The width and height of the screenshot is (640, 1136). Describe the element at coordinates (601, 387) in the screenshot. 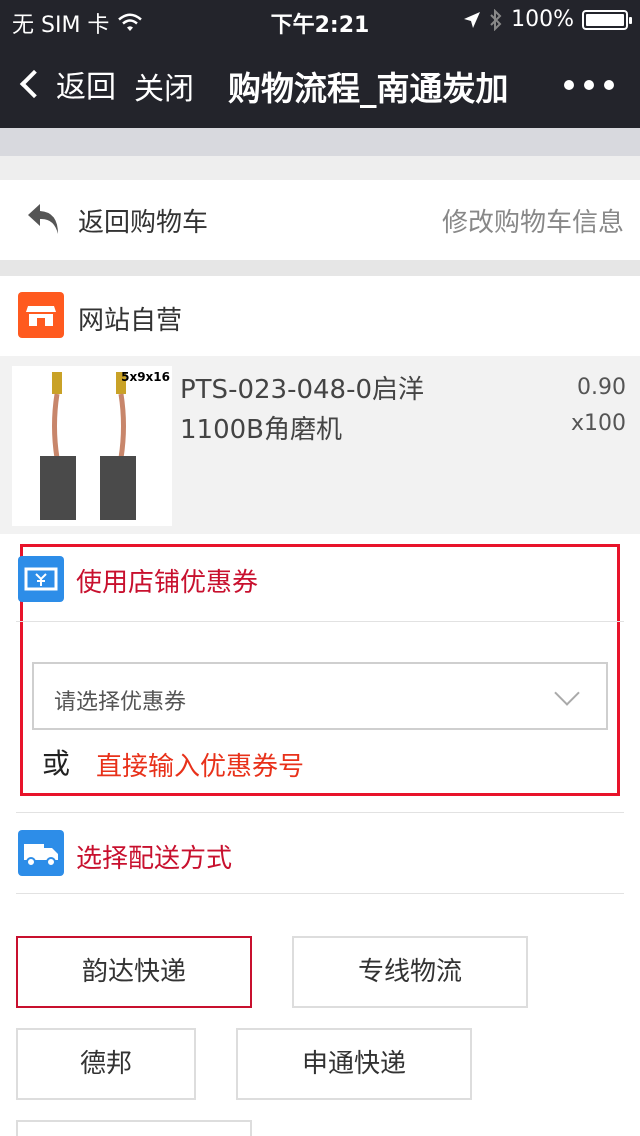

I see `product-price: 0.90` at that location.